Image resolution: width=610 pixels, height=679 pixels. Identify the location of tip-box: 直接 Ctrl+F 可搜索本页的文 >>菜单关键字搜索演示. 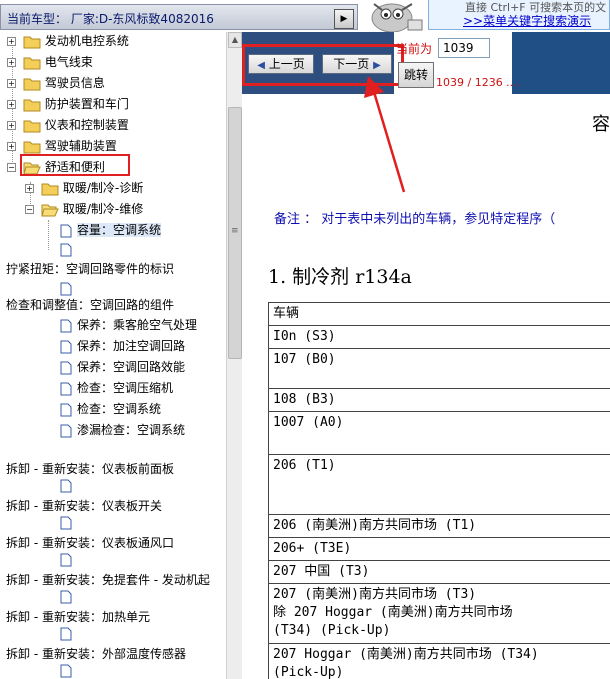
(519, 15).